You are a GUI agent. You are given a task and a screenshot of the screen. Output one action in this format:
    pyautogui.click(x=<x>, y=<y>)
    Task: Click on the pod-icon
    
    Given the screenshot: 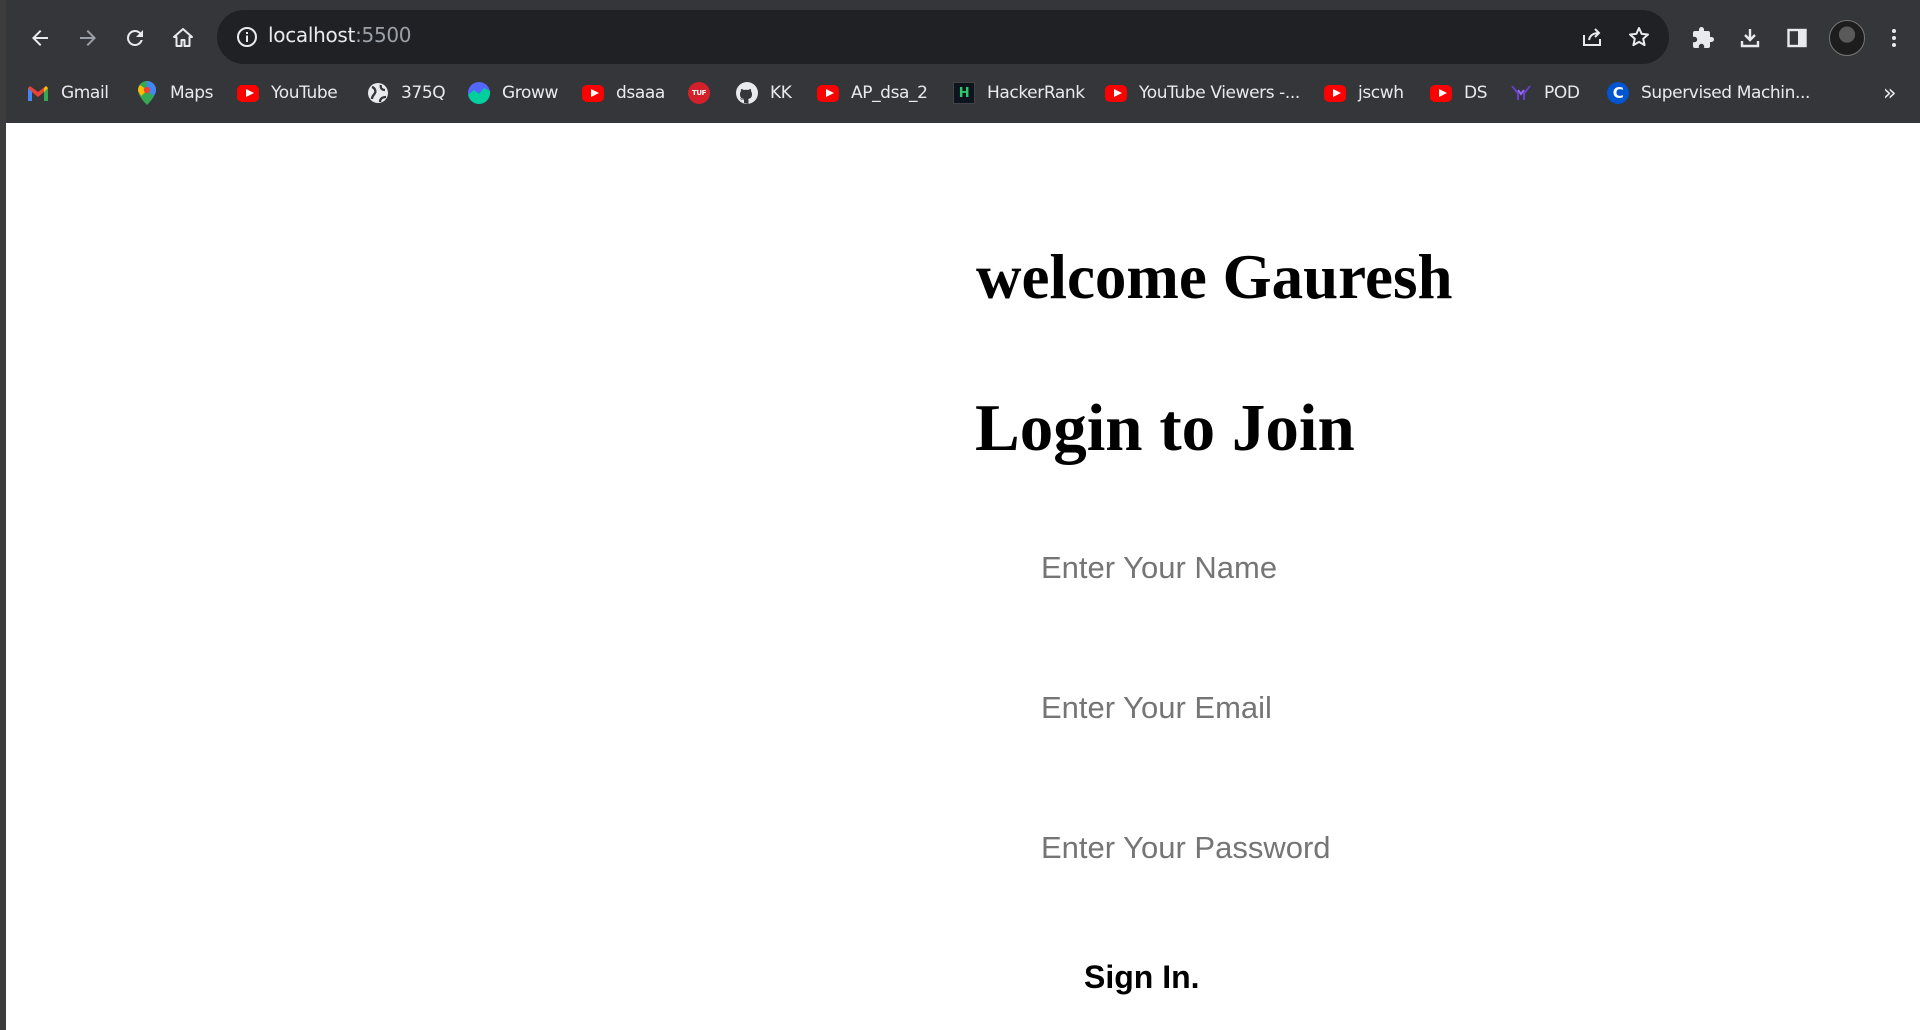 What is the action you would take?
    pyautogui.click(x=1521, y=93)
    